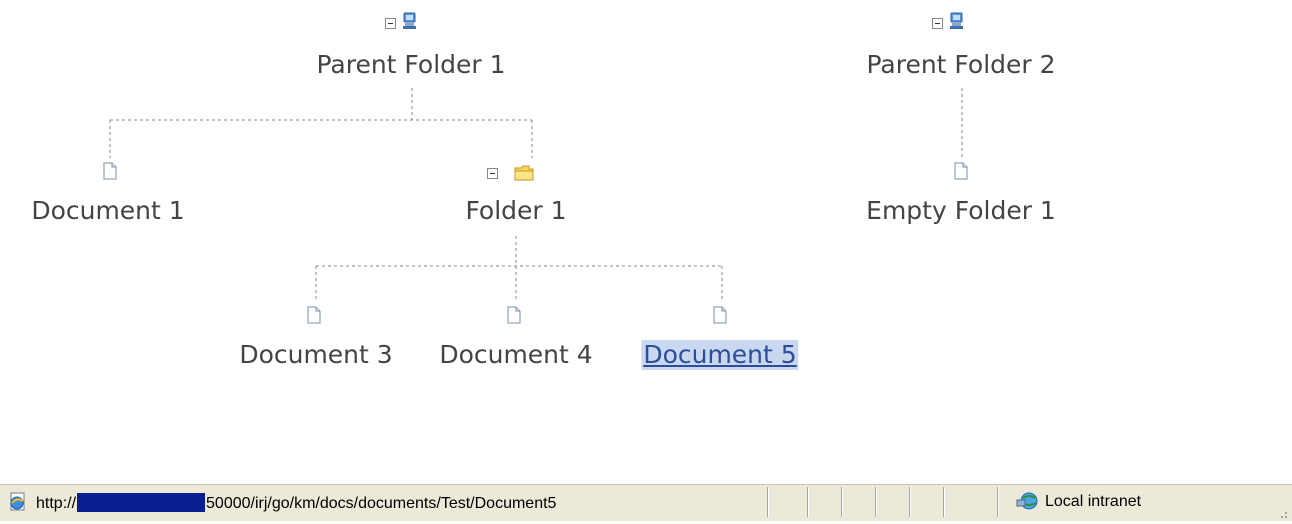 This screenshot has width=1292, height=524. What do you see at coordinates (515, 355) in the screenshot?
I see `tree-node-document-4: Document 4` at bounding box center [515, 355].